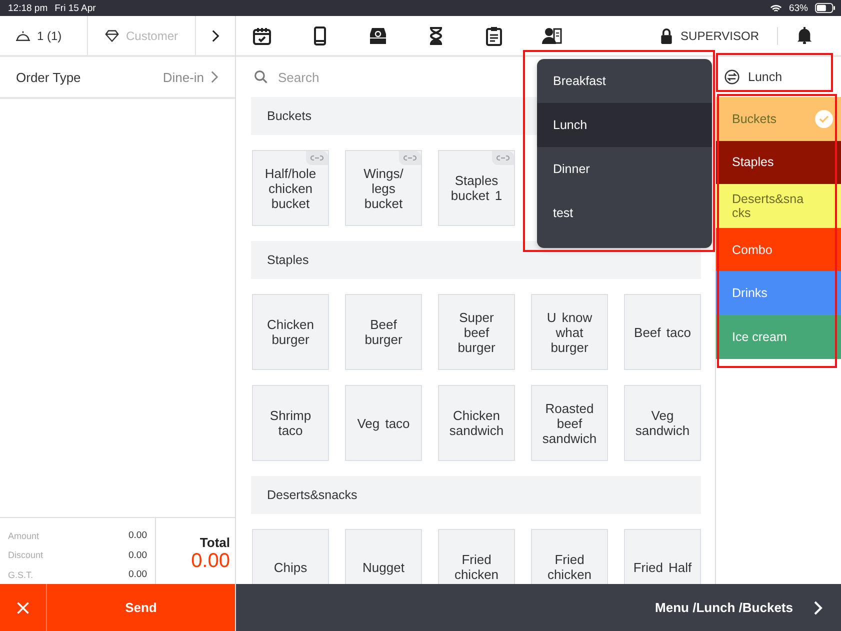 This screenshot has width=841, height=631. Describe the element at coordinates (290, 556) in the screenshot. I see `menu-item-tile: Chips` at that location.